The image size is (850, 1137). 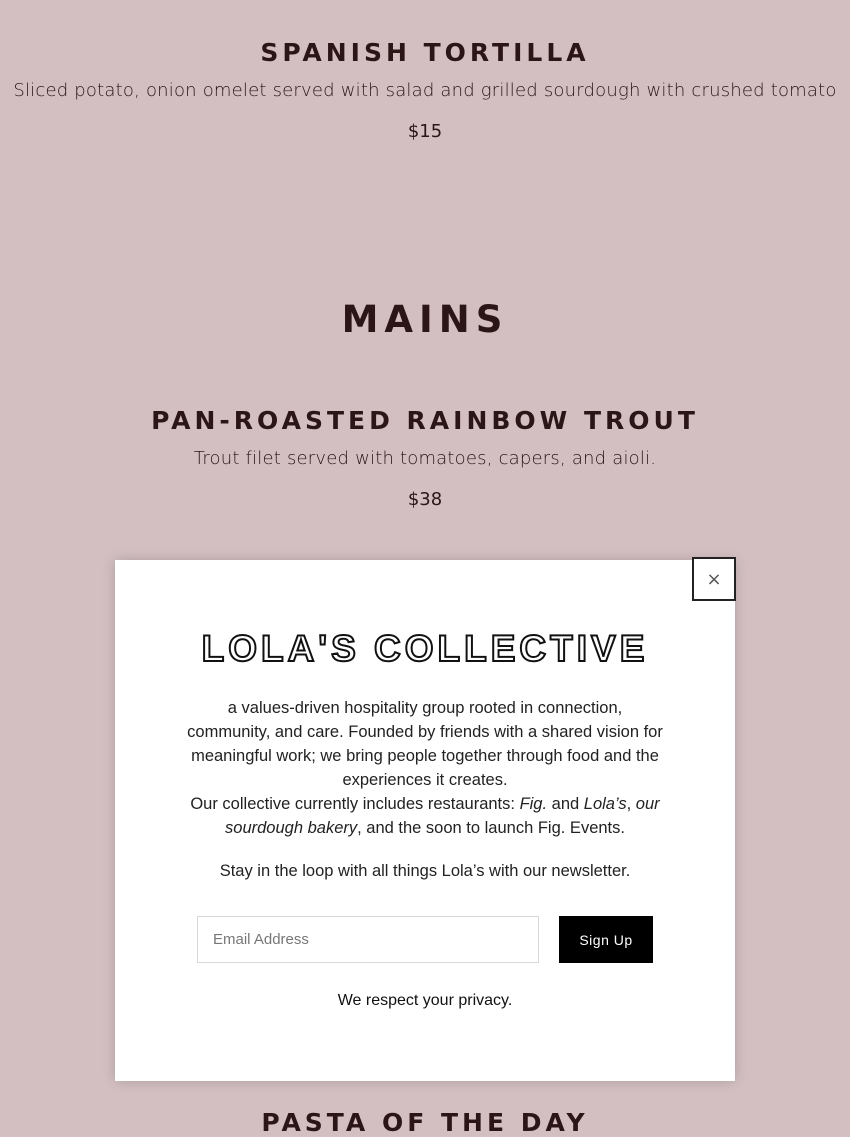 What do you see at coordinates (425, 131) in the screenshot?
I see `dish-price: $15` at bounding box center [425, 131].